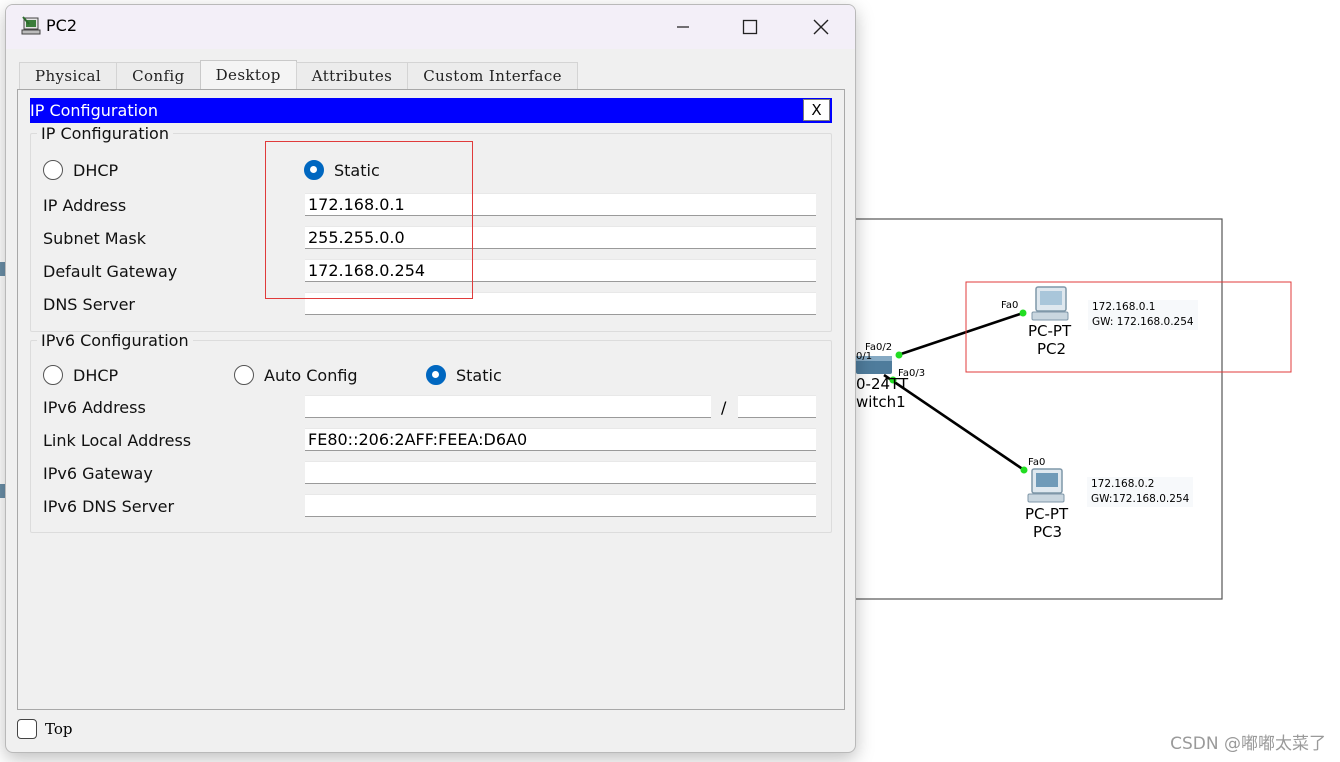  What do you see at coordinates (85, 205) in the screenshot?
I see `ip-address-label: IP Address` at bounding box center [85, 205].